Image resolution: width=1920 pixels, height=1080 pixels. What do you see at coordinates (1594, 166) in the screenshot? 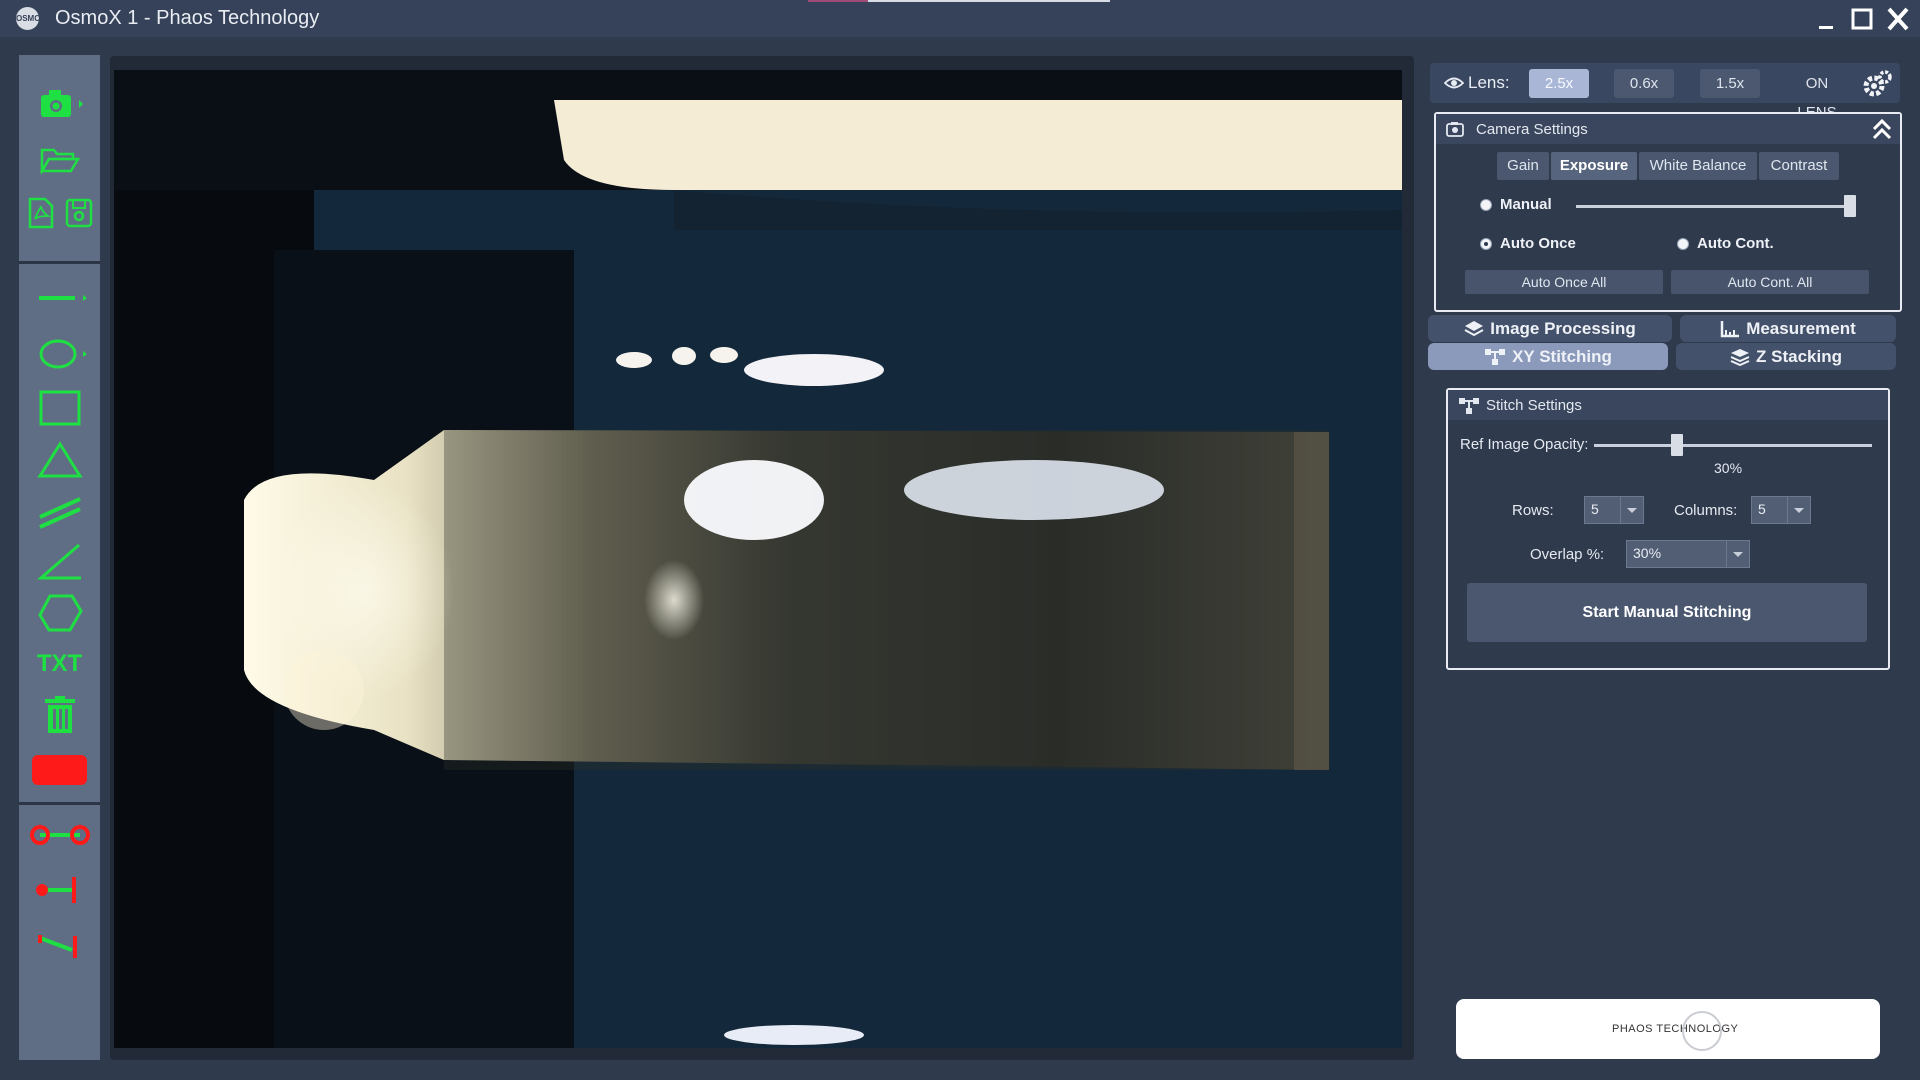
I see `tab-exposure: Exposure` at bounding box center [1594, 166].